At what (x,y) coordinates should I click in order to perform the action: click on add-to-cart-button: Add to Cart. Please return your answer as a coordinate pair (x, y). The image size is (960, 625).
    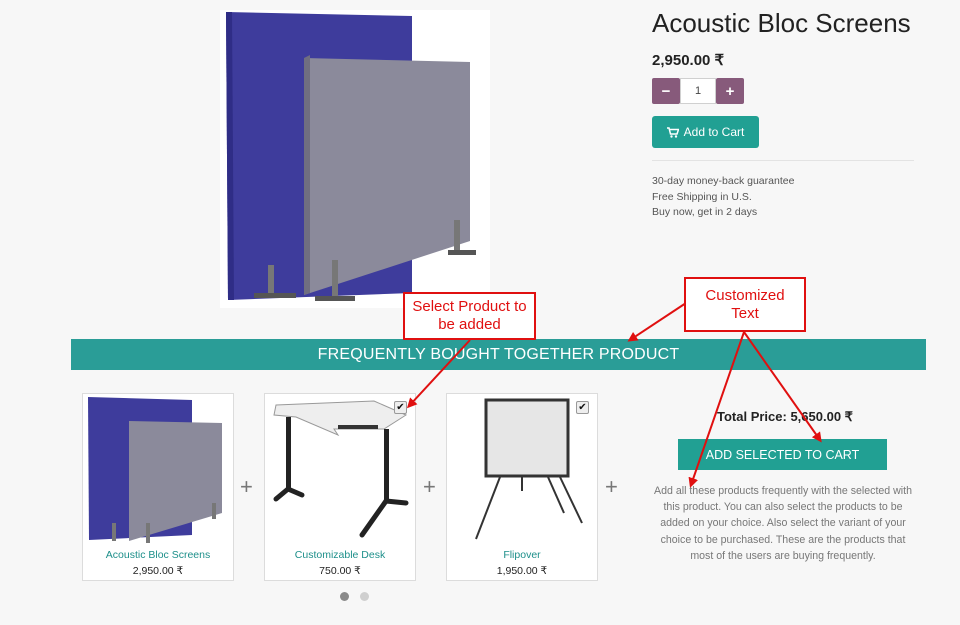
    Looking at the image, I should click on (705, 132).